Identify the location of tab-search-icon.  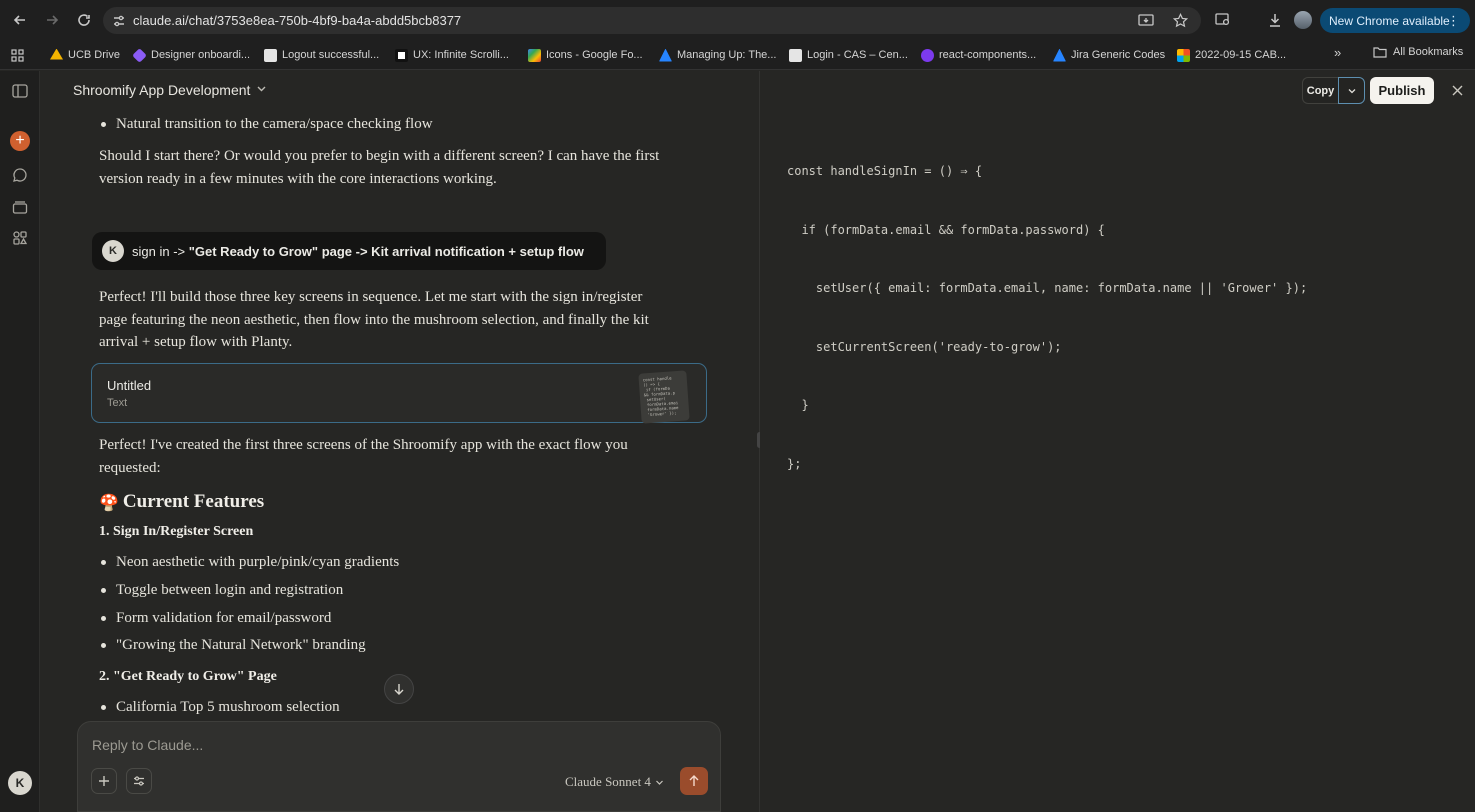
(1223, 20).